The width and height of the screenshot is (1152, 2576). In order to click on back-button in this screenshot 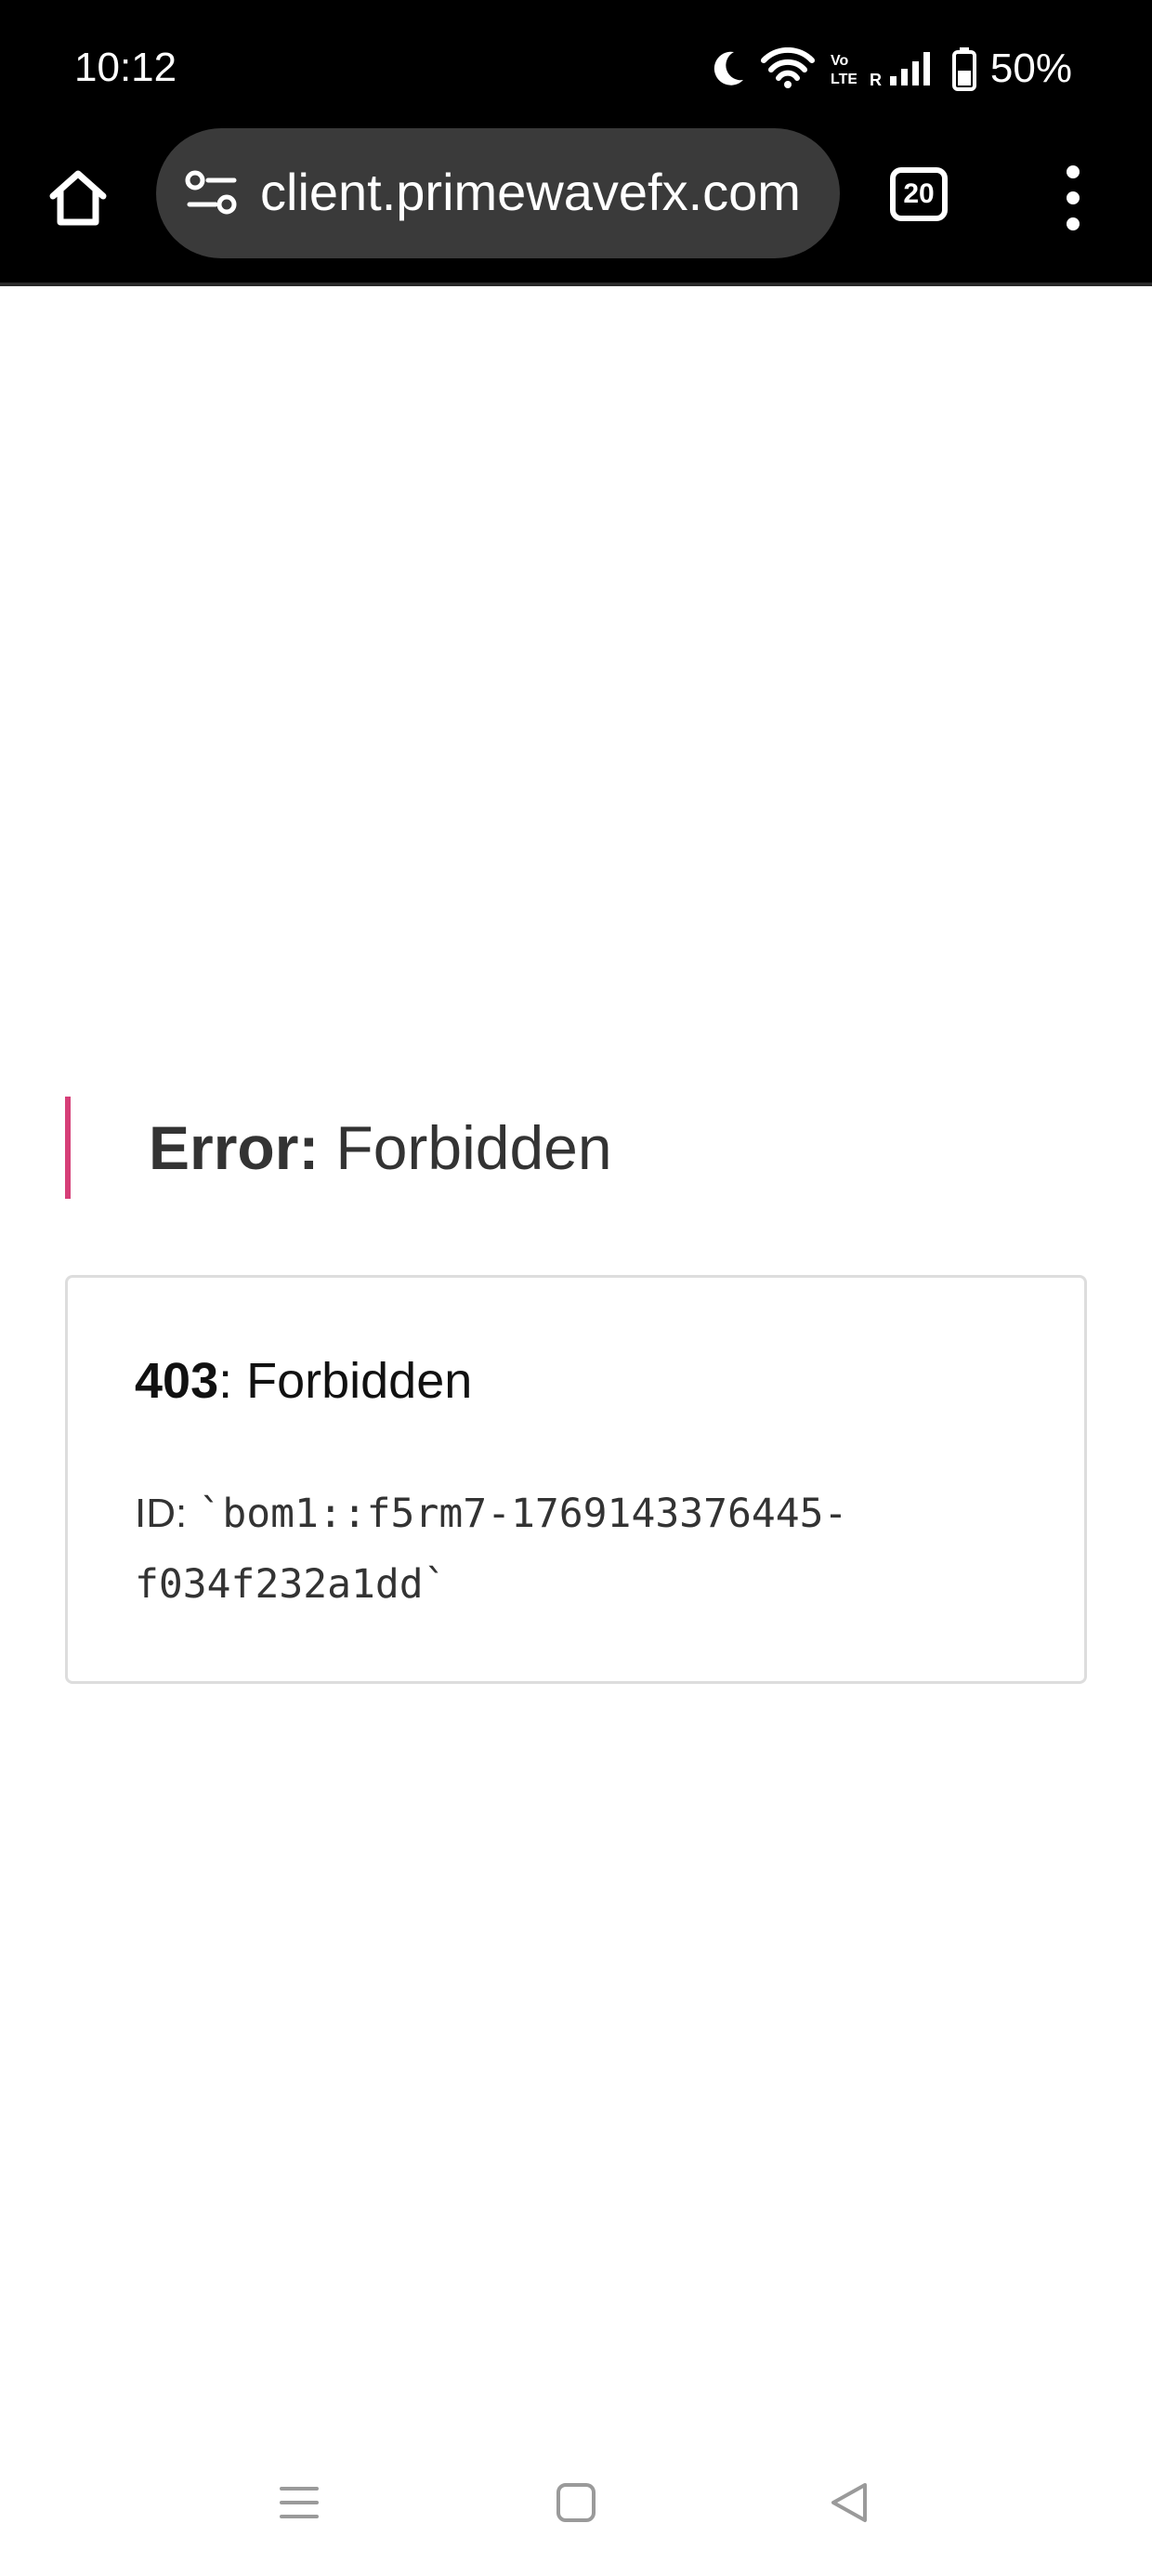, I will do `click(849, 2504)`.